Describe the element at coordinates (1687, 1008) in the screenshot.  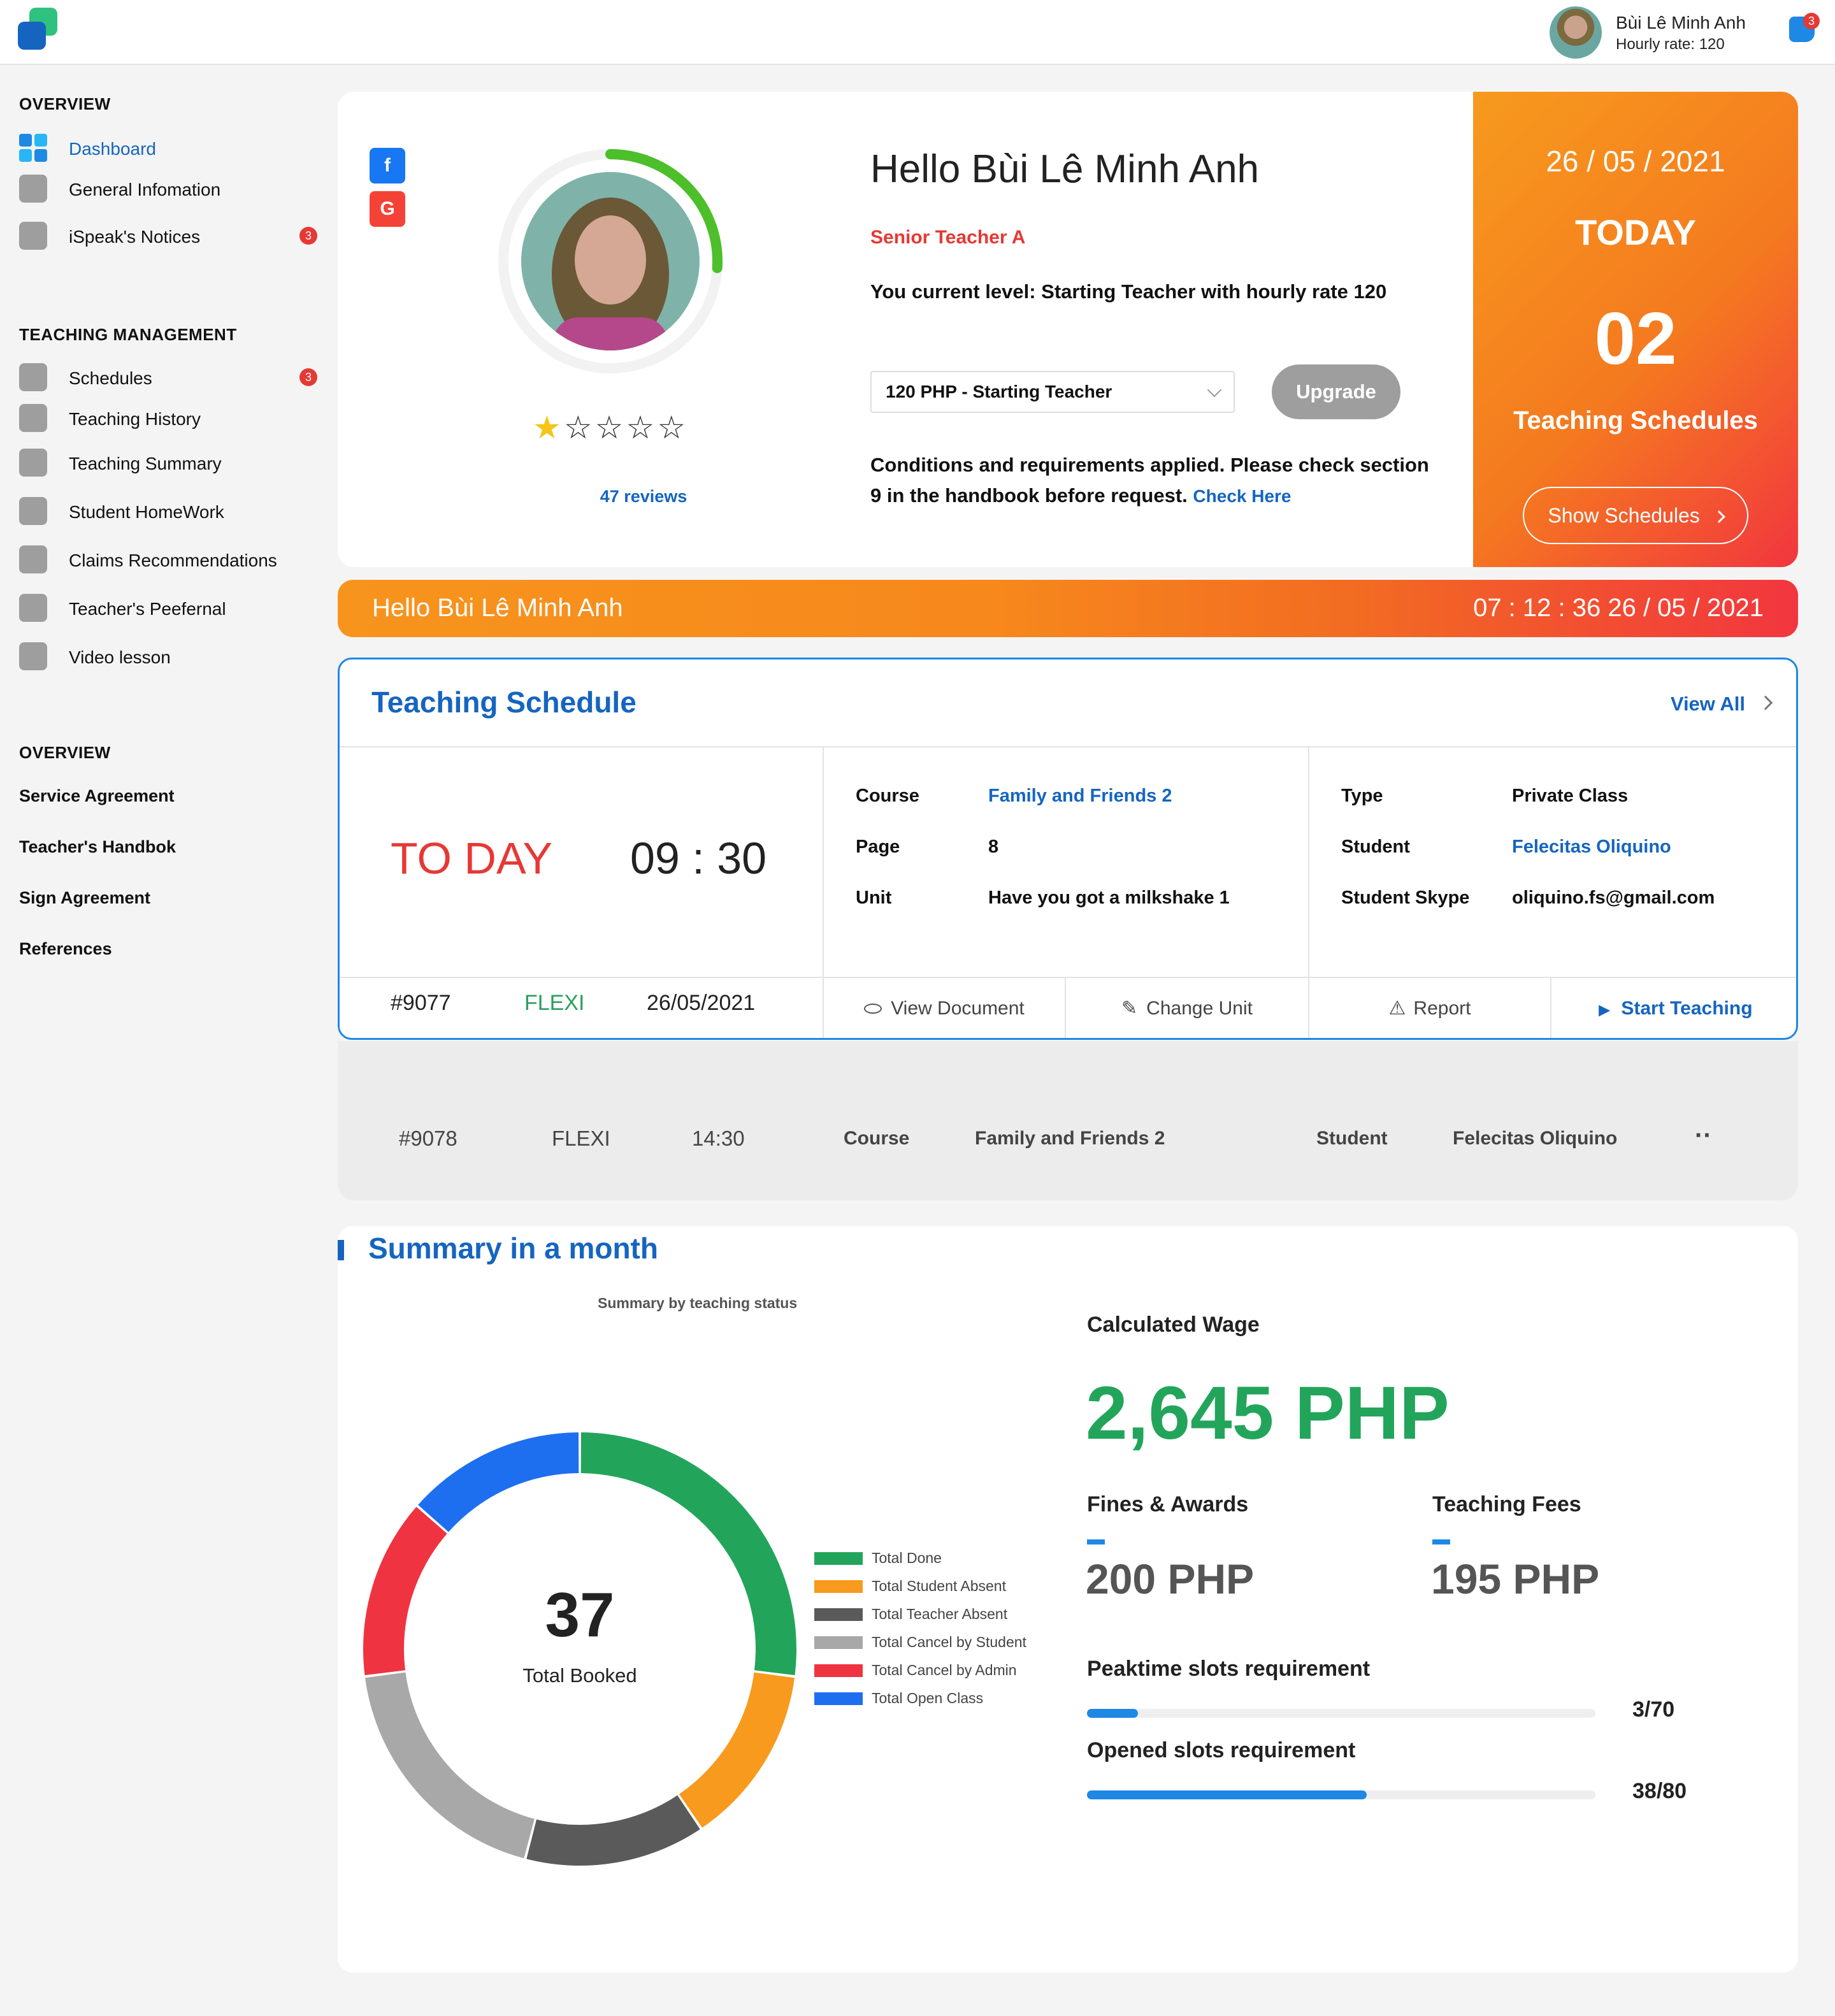
I see `start-teaching-label: Start Teaching` at that location.